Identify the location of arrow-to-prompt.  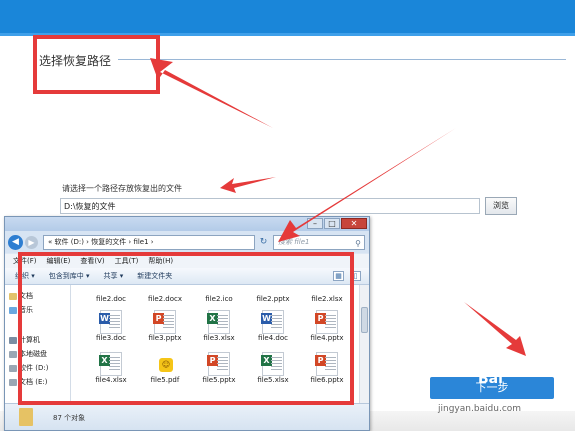
(248, 185).